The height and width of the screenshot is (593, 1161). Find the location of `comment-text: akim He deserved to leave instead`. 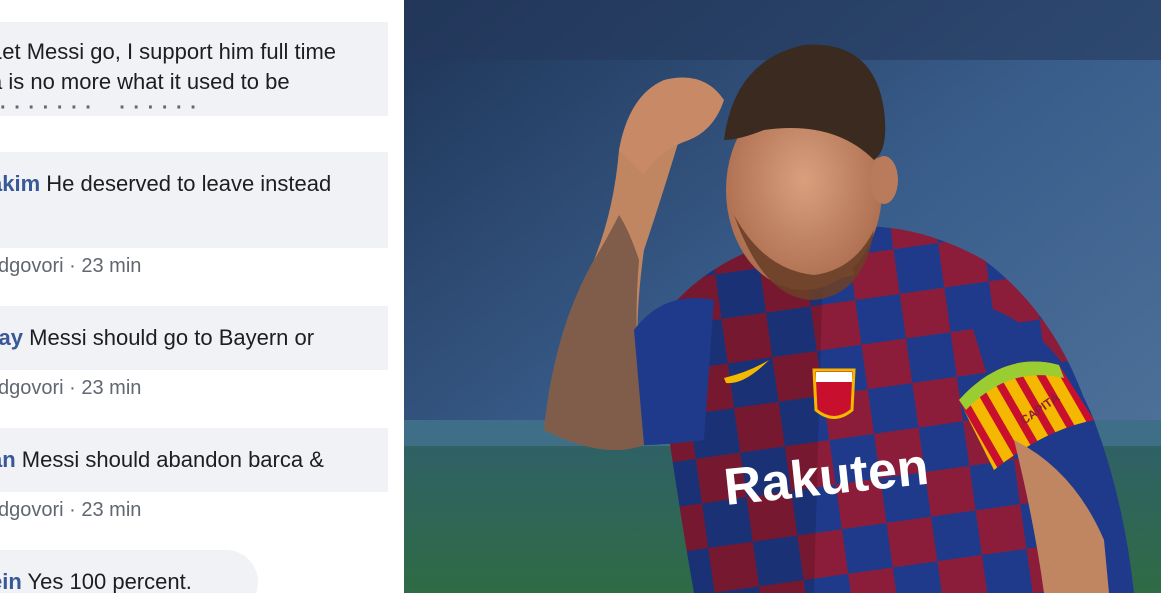

comment-text: akim He deserved to leave instead is located at coordinates (165, 184).